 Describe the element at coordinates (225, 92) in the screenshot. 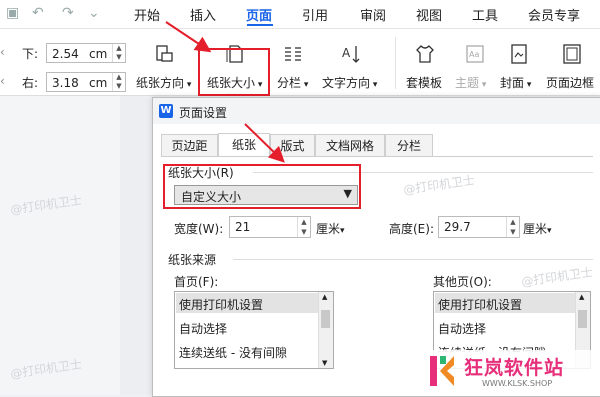

I see `annotation-arrows` at that location.